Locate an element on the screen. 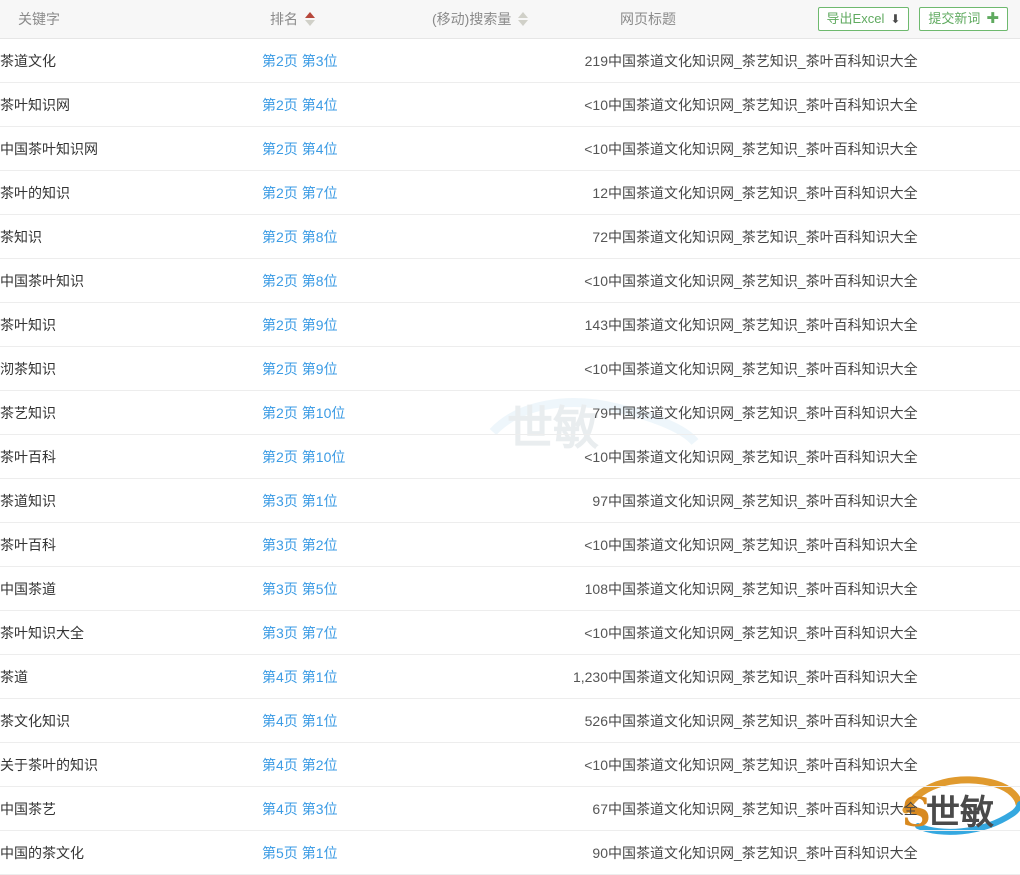 This screenshot has width=1020, height=875. table-row: 茶道知识 第3页 第1位 97 中国茶道文化知识网_茶艺知识_茶叶百科知识大全 is located at coordinates (510, 500).